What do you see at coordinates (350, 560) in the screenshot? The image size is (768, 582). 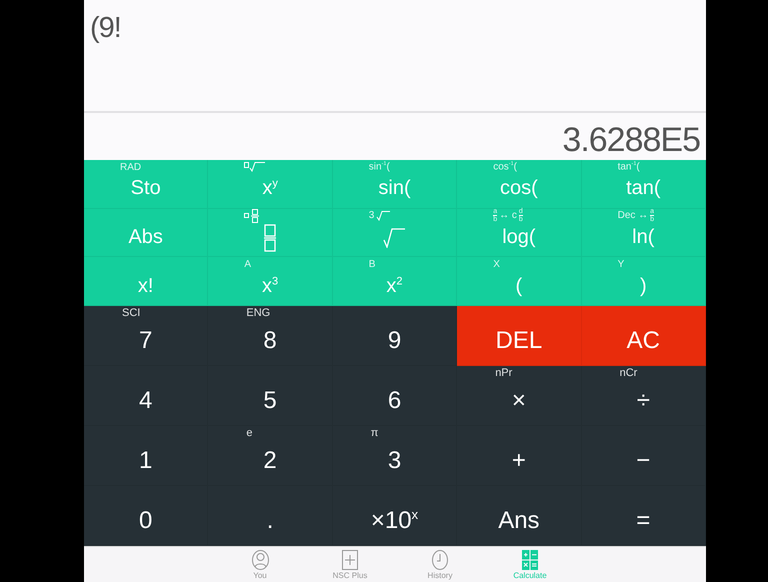 I see `plus-icon` at bounding box center [350, 560].